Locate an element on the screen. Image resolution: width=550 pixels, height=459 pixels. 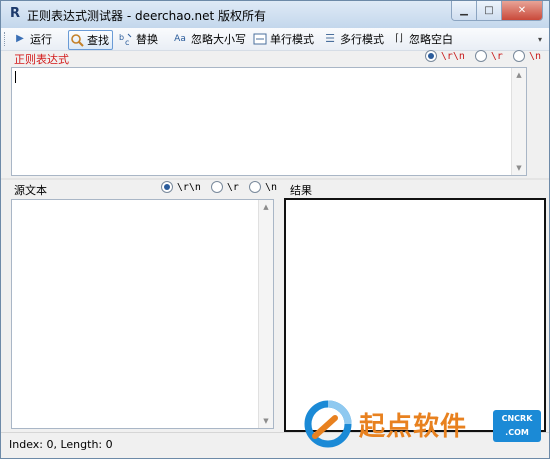
watermark-badge-line1: CNCRK is located at coordinates (517, 418).